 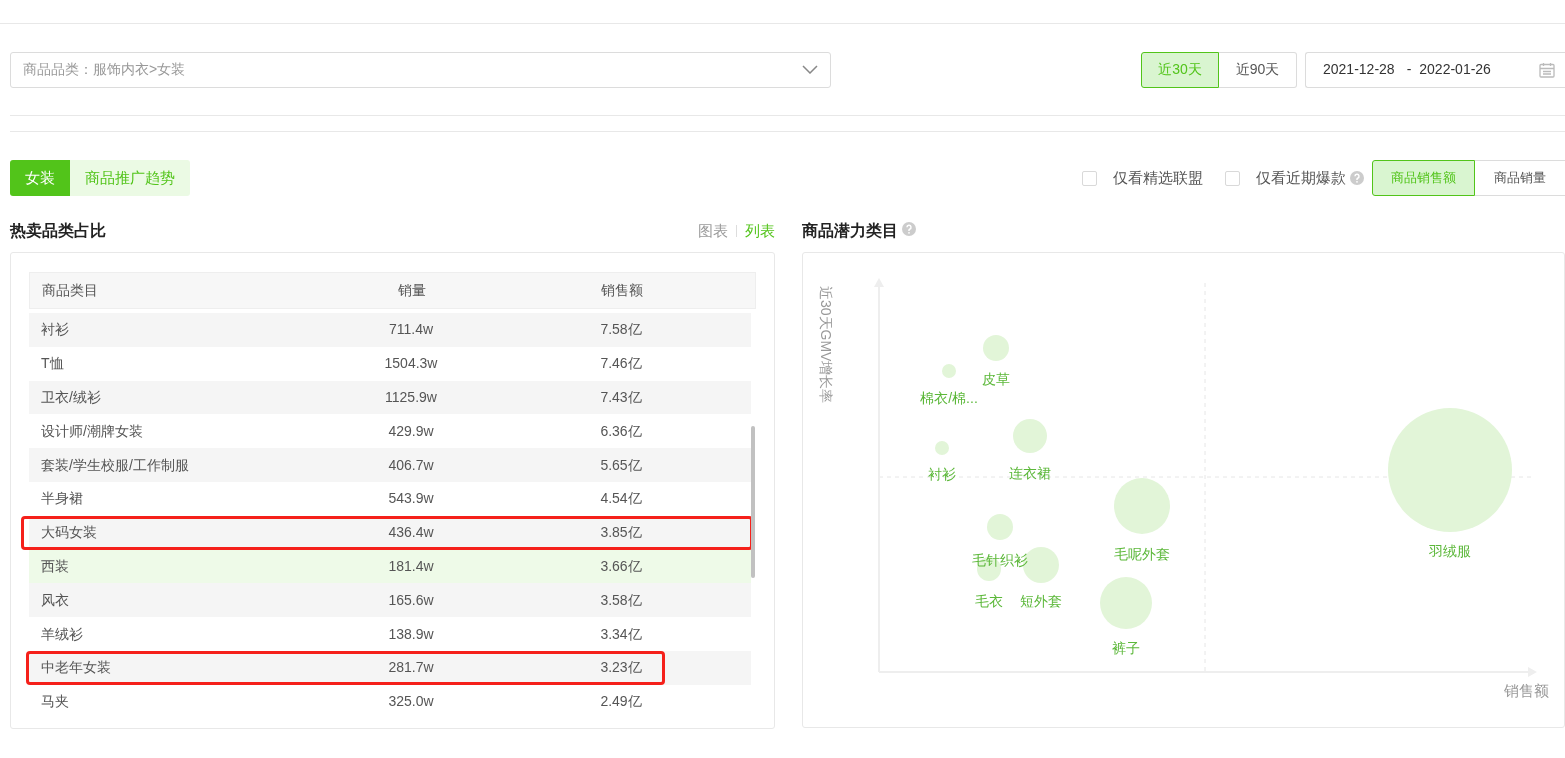 I want to click on table-row: 羊绒衫 138.9w 3.34亿, so click(x=390, y=634).